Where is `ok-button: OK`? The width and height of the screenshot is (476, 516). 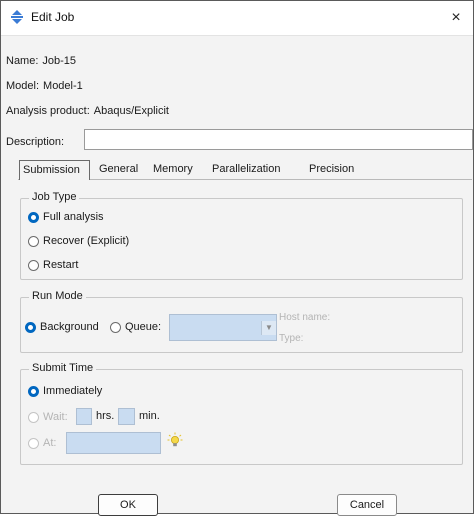 ok-button: OK is located at coordinates (128, 505).